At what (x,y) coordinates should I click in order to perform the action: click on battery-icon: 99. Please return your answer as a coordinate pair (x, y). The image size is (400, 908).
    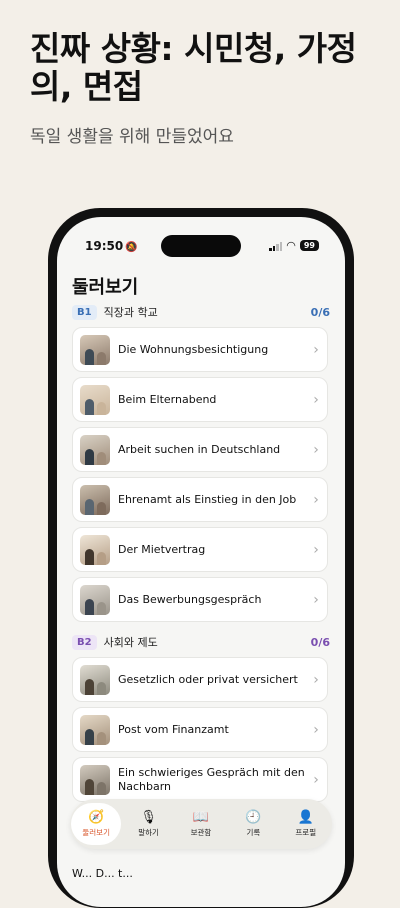
    Looking at the image, I should click on (309, 245).